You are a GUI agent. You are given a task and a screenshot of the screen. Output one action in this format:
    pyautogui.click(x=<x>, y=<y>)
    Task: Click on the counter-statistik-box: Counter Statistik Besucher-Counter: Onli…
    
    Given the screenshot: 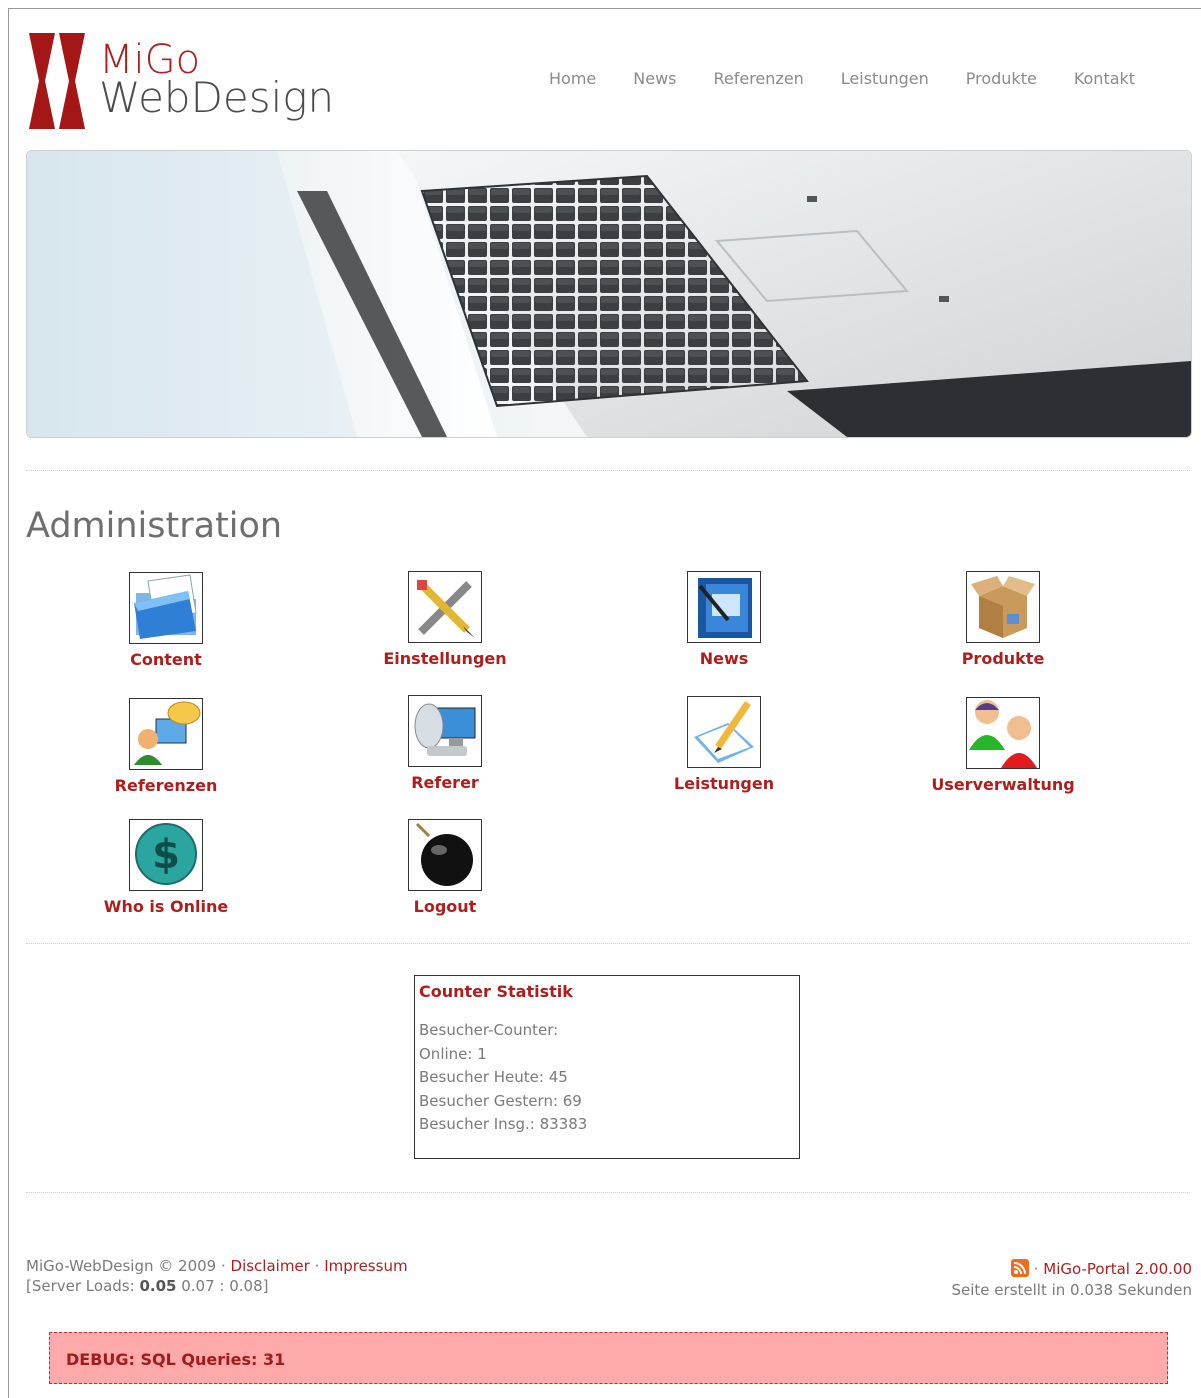 What is the action you would take?
    pyautogui.click(x=607, y=1067)
    